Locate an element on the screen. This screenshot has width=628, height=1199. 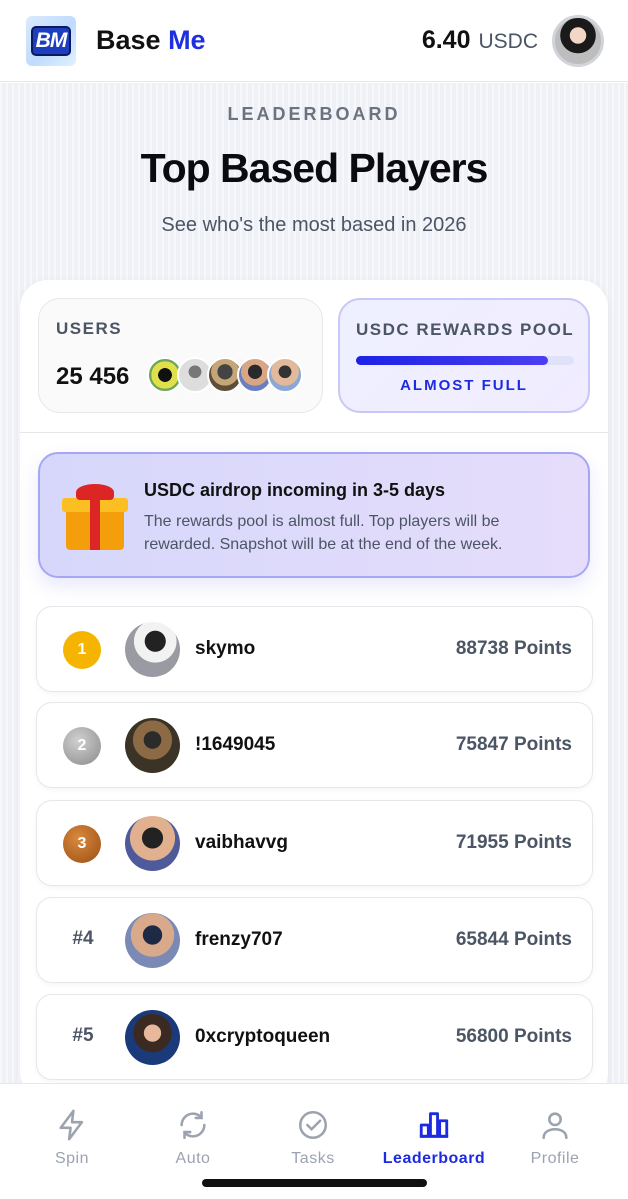
nav-leaderboard: Leaderboard is located at coordinates (434, 1138).